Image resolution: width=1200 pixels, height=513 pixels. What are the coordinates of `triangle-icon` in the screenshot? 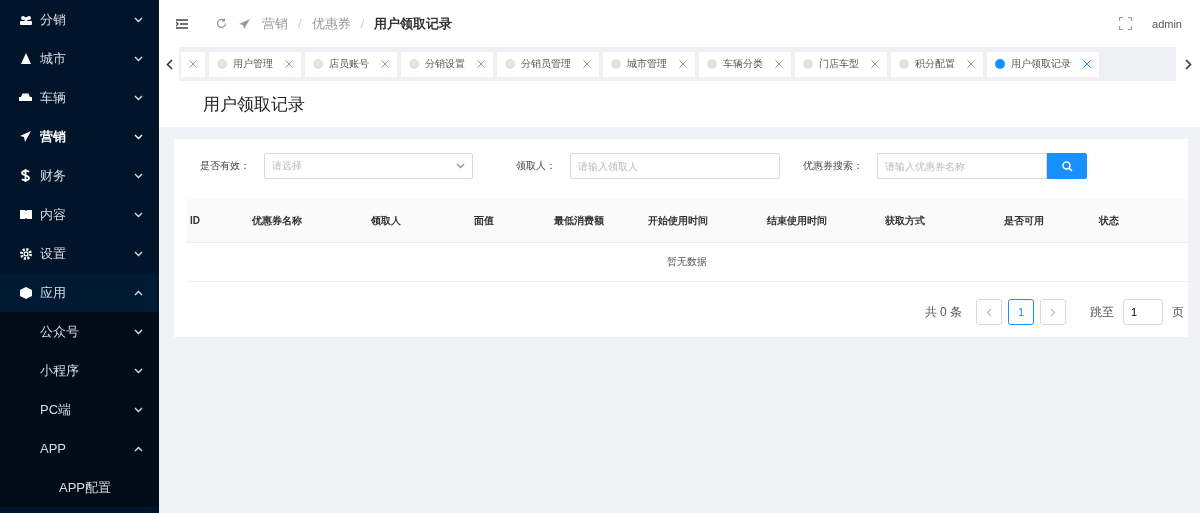 It's located at (25, 58).